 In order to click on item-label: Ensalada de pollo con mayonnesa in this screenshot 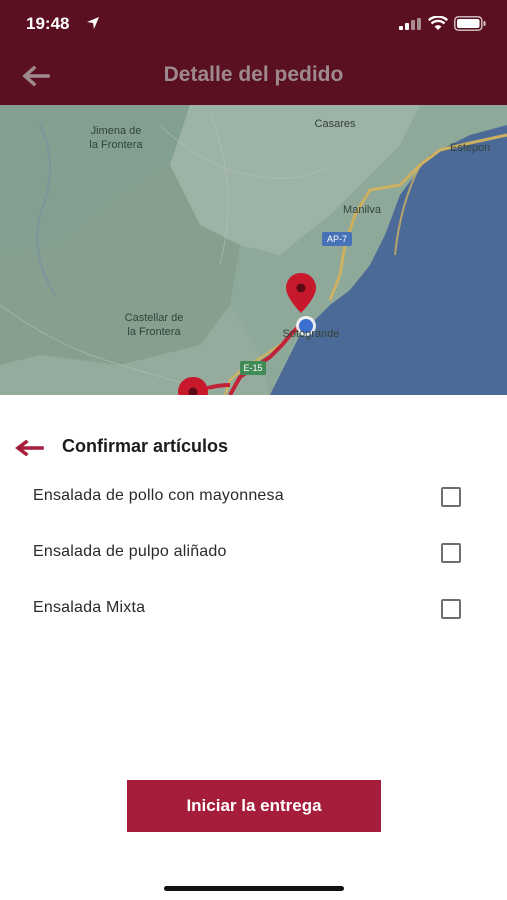, I will do `click(158, 495)`.